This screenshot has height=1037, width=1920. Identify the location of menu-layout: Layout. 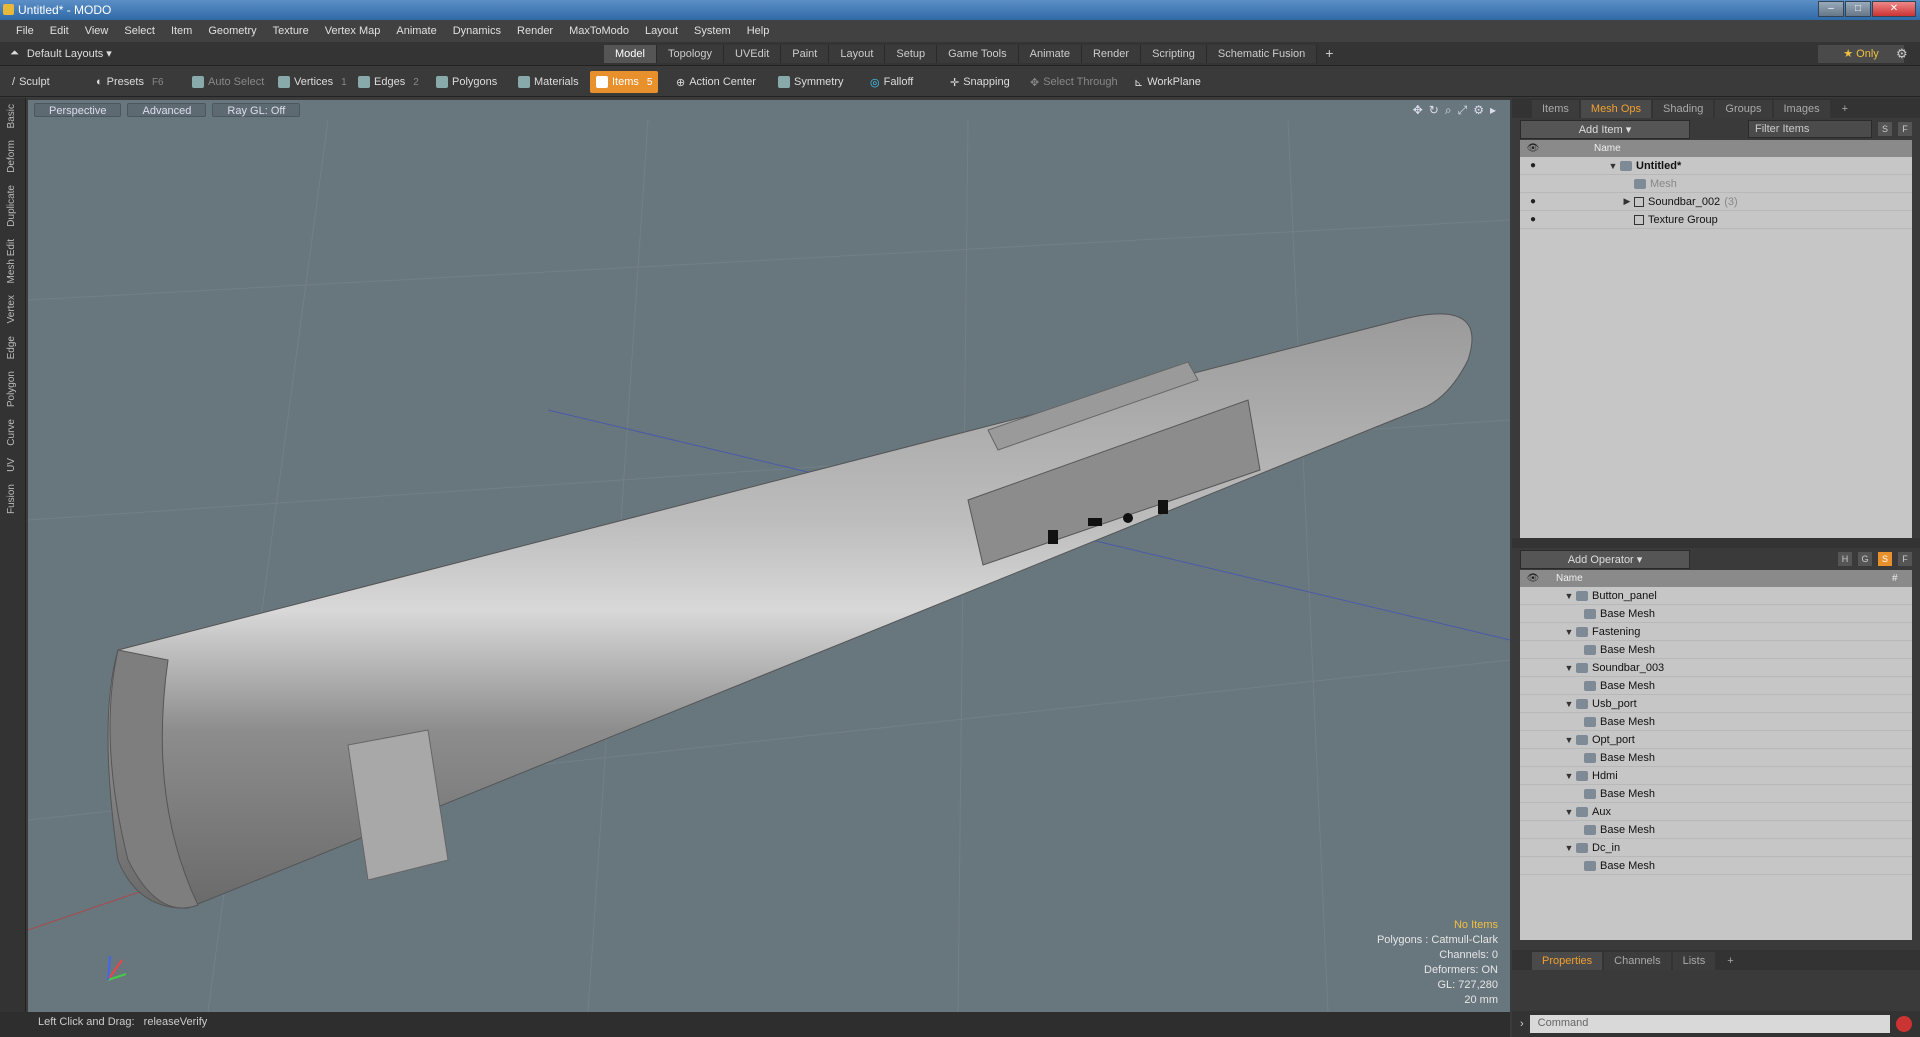
(661, 31).